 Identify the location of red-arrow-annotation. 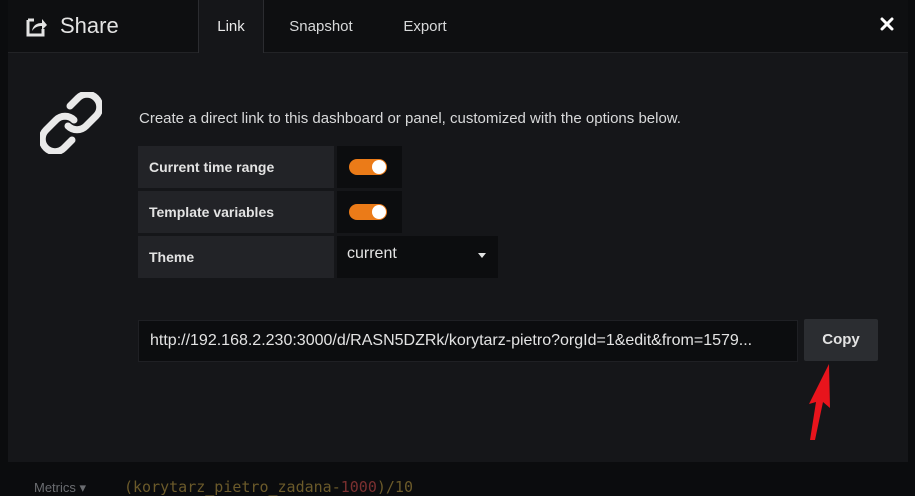
(819, 402).